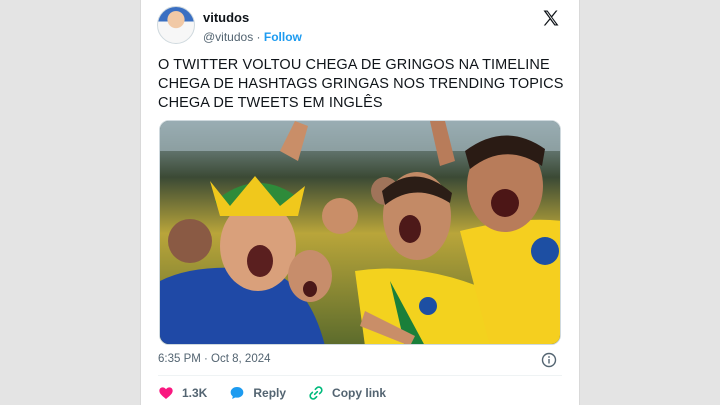 The image size is (720, 405). What do you see at coordinates (359, 393) in the screenshot?
I see `copy-link-label: Copy link` at bounding box center [359, 393].